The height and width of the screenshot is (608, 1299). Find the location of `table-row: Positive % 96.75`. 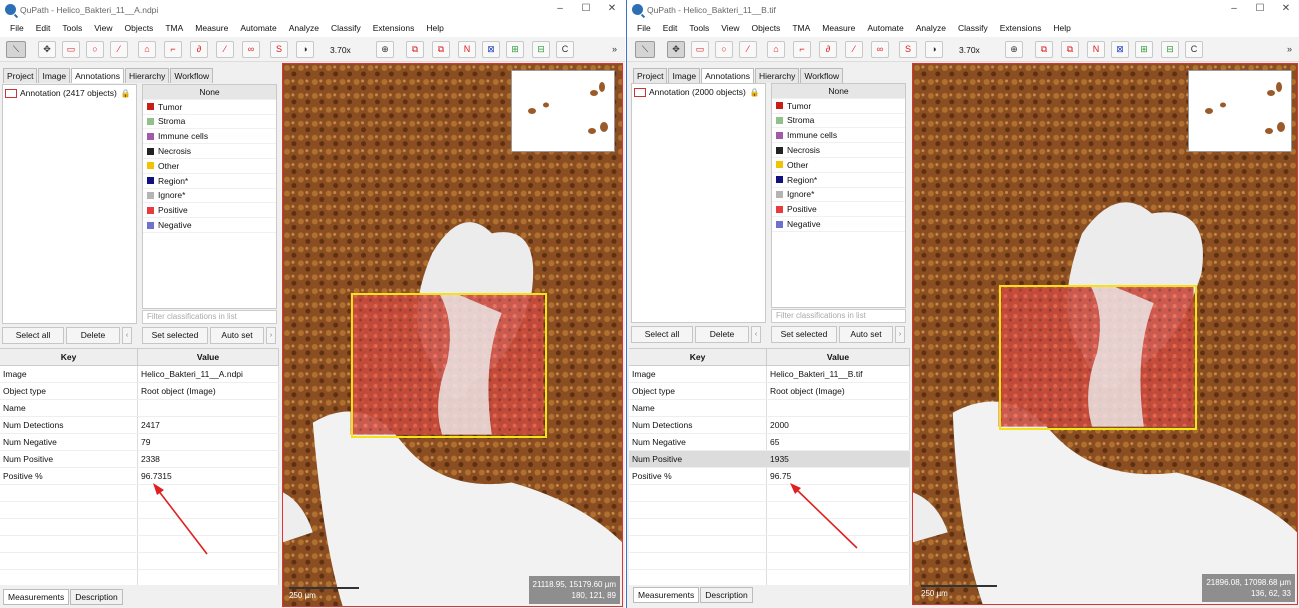

table-row: Positive % 96.75 is located at coordinates (769, 476).